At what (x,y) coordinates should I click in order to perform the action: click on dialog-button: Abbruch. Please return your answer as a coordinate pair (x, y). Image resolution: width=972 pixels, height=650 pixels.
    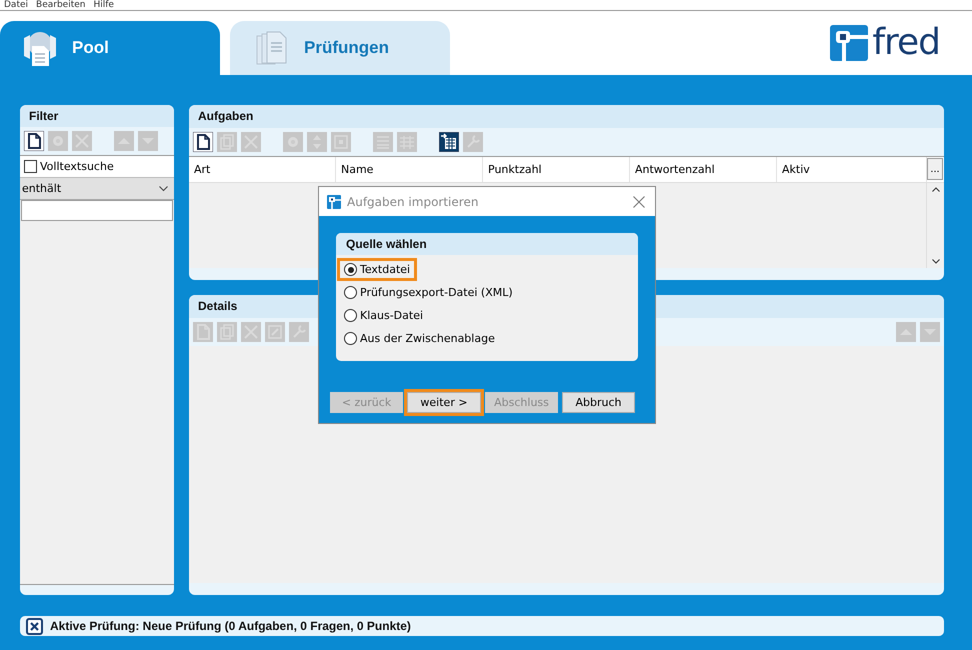
    Looking at the image, I should click on (598, 402).